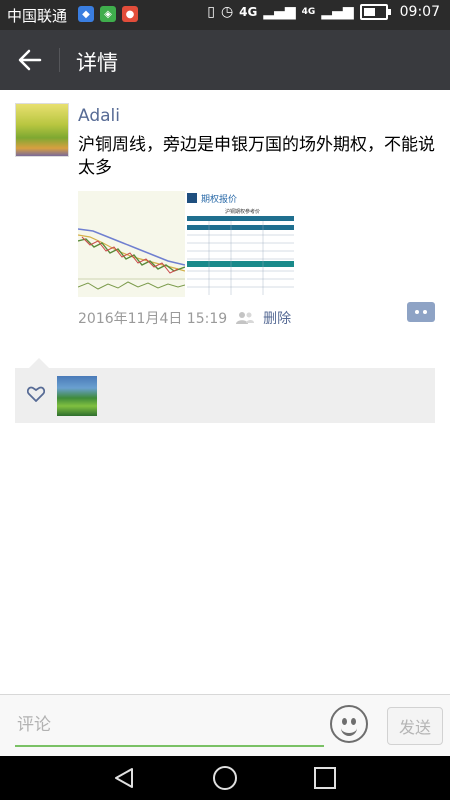 The image size is (450, 800). What do you see at coordinates (42, 130) in the screenshot?
I see `author-avatar` at bounding box center [42, 130].